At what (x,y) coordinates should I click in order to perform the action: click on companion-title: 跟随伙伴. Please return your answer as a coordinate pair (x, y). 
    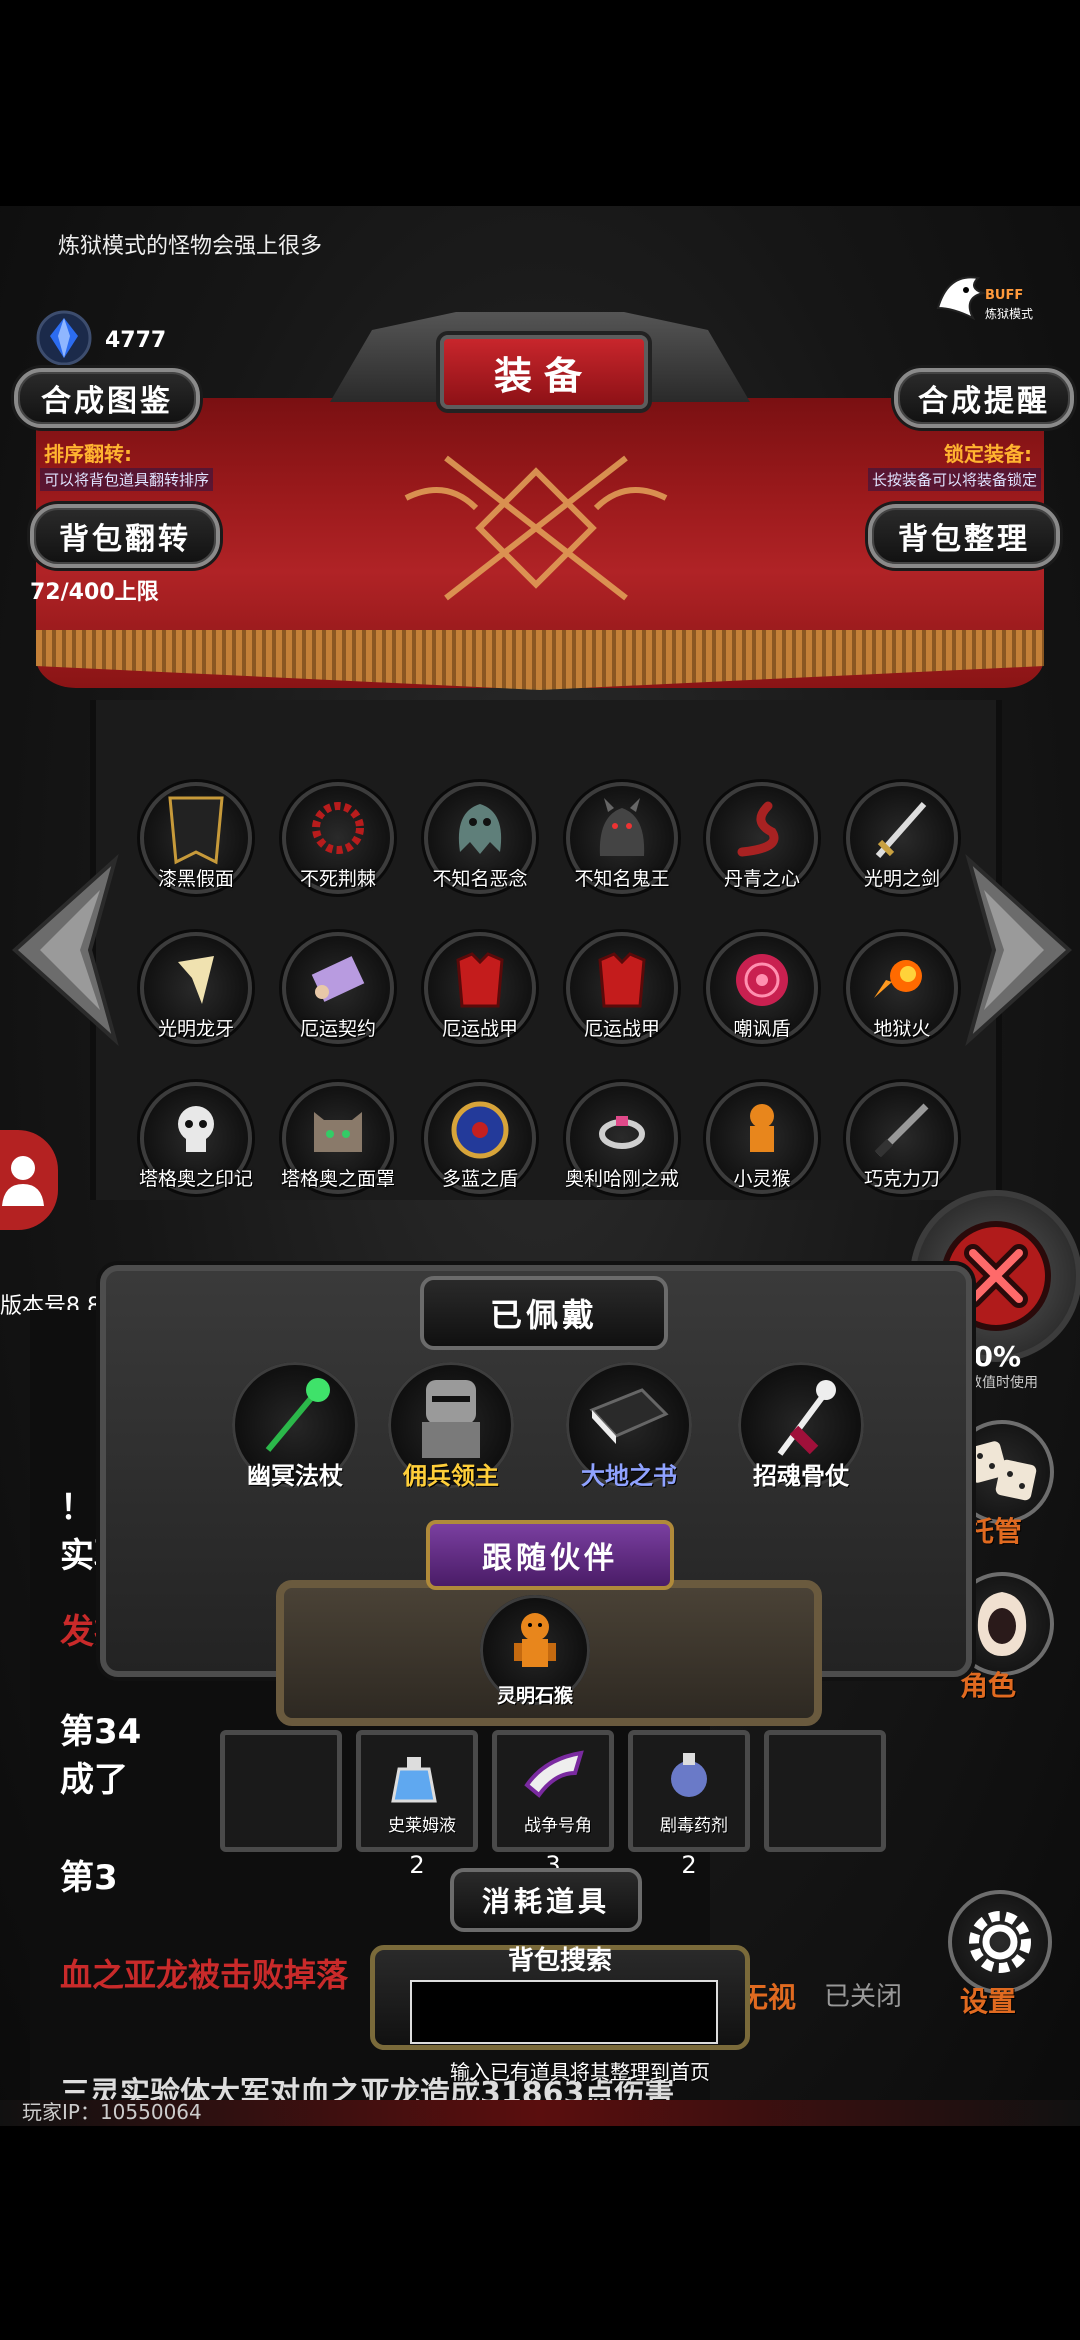
    Looking at the image, I should click on (550, 1555).